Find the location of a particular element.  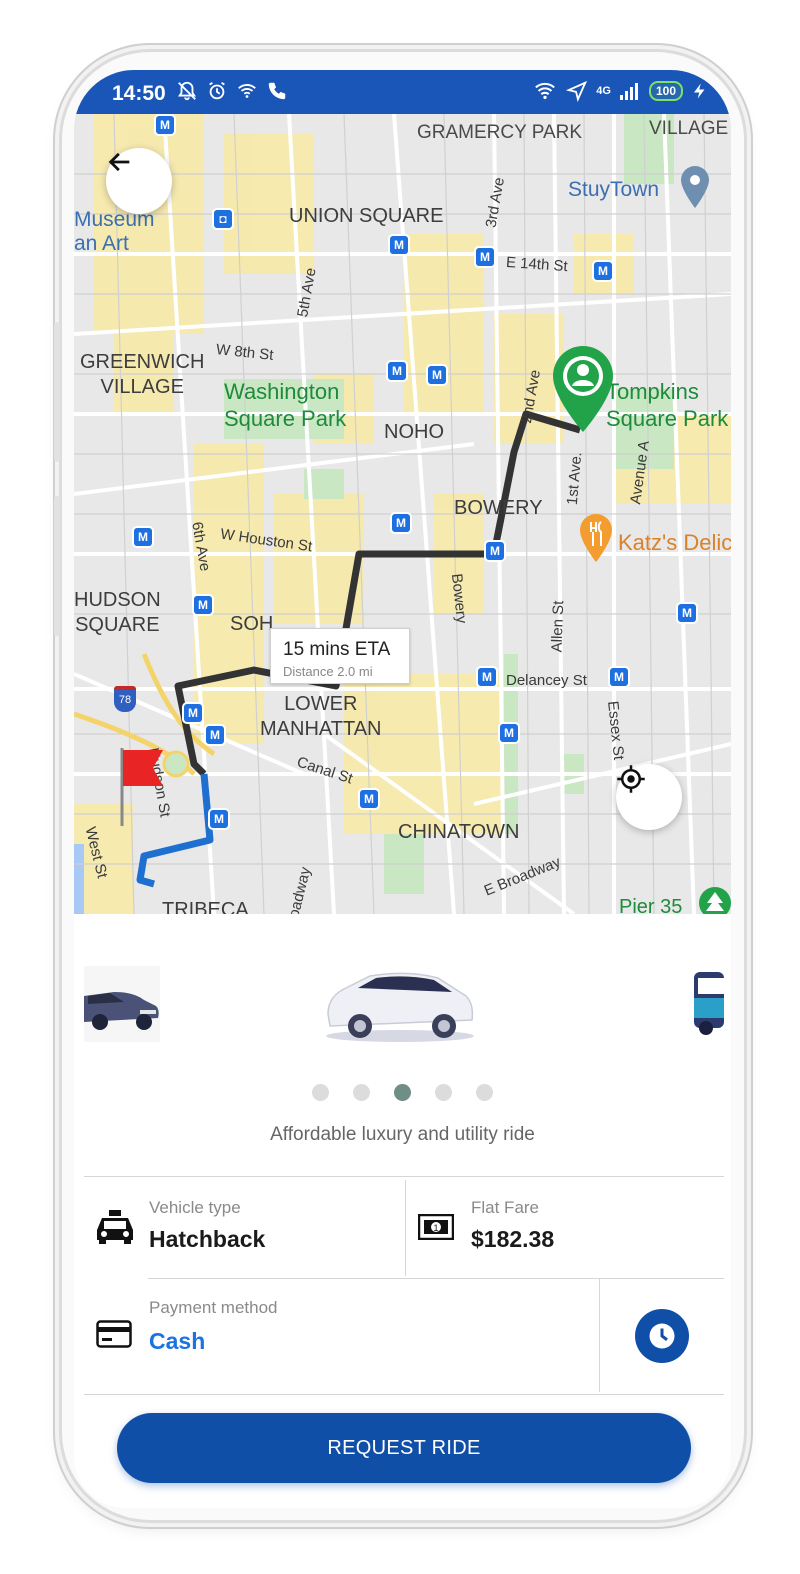

map-label-katz: Katz's Delic is located at coordinates (674, 542).